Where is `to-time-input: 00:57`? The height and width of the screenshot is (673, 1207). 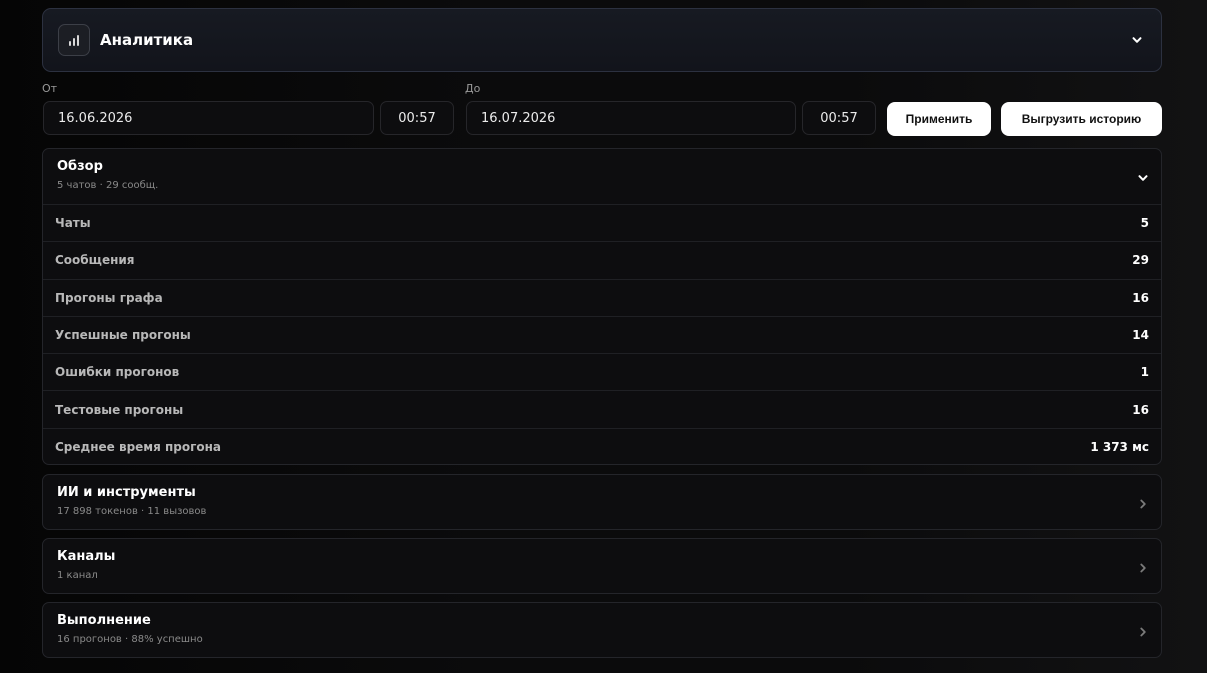
to-time-input: 00:57 is located at coordinates (839, 118).